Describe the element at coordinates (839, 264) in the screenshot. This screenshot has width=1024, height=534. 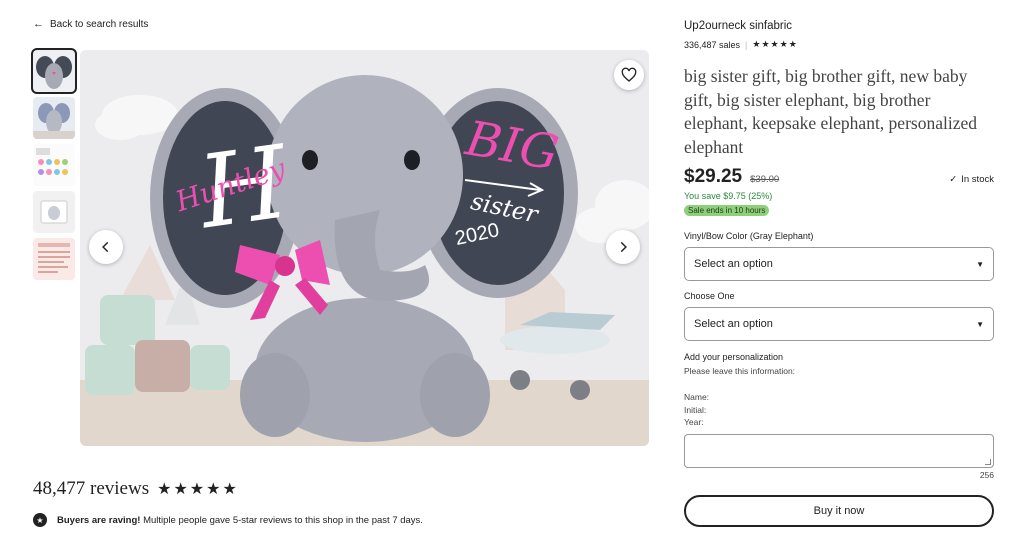
I see `option-1-select: Select an option ▼` at that location.